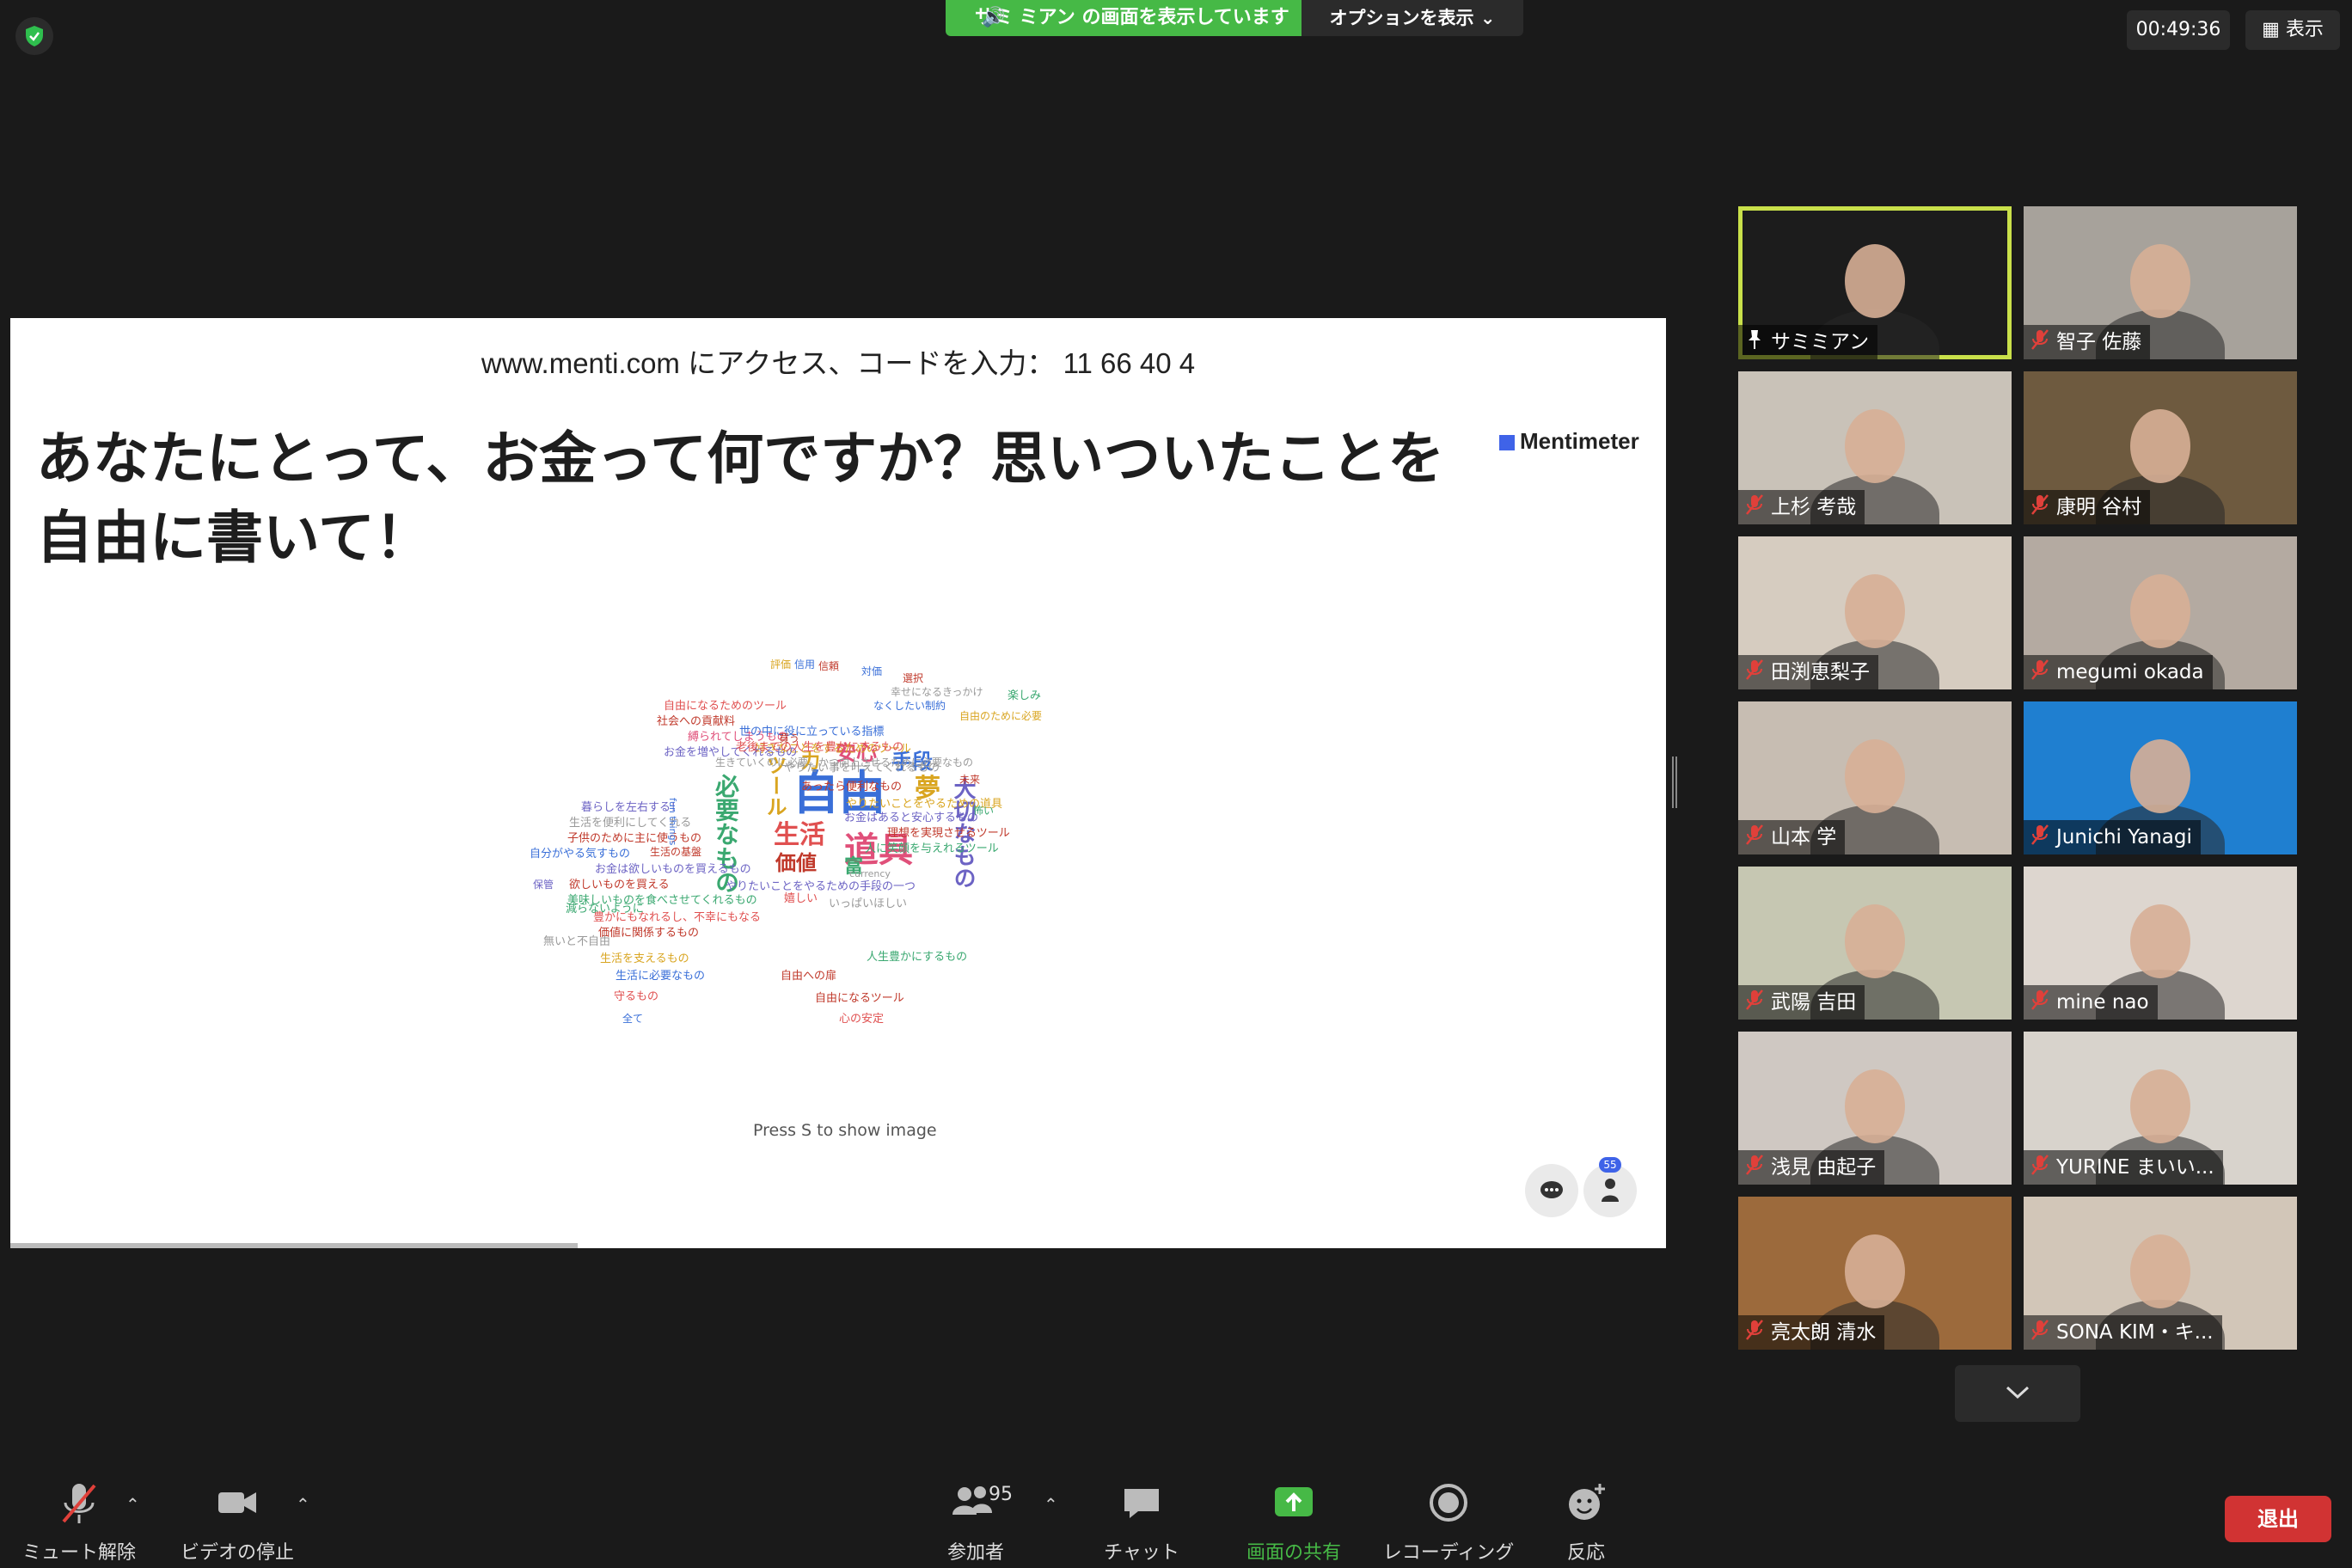 This screenshot has width=2352, height=1568. I want to click on reaction-smiley-icon, so click(1587, 1502).